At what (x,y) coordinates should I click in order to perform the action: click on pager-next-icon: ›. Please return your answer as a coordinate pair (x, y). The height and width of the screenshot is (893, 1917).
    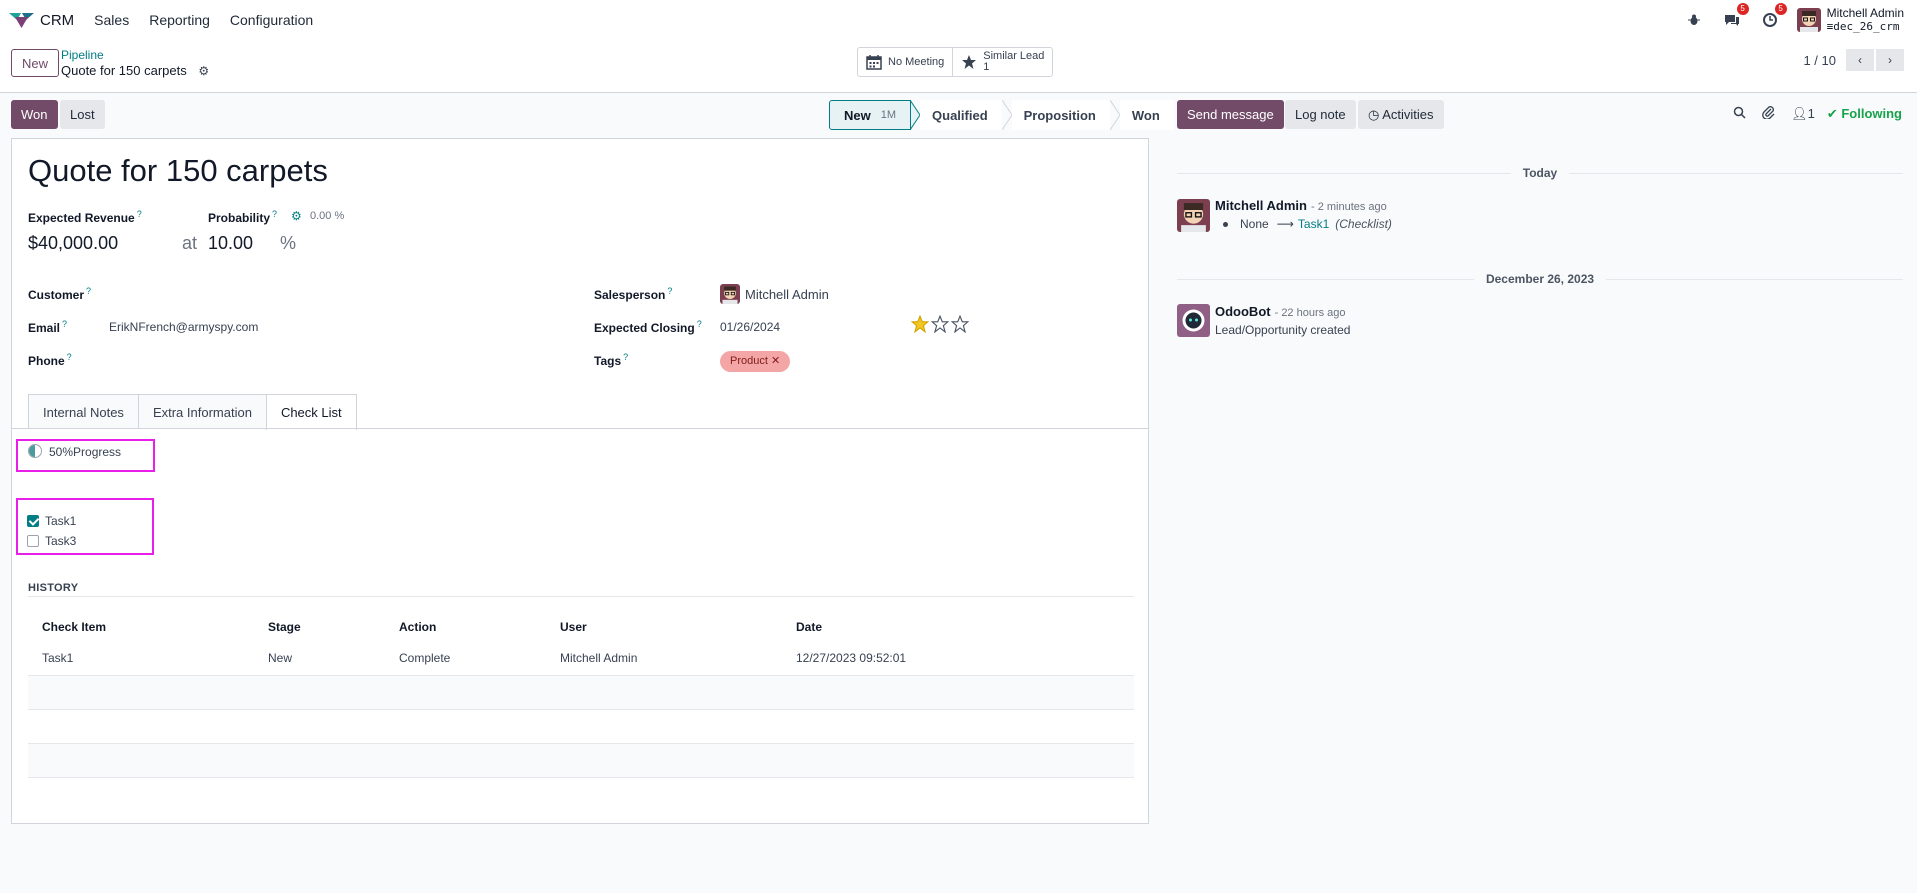
    Looking at the image, I should click on (1890, 60).